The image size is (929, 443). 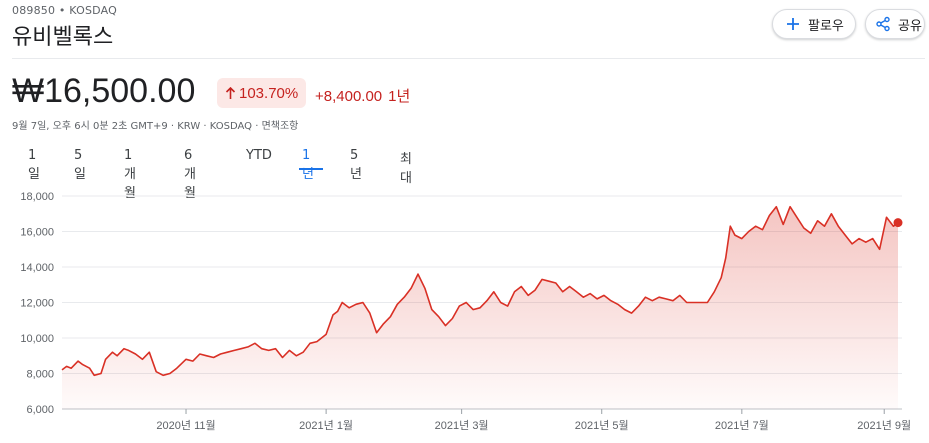 What do you see at coordinates (399, 96) in the screenshot?
I see `change-period: 1년` at bounding box center [399, 96].